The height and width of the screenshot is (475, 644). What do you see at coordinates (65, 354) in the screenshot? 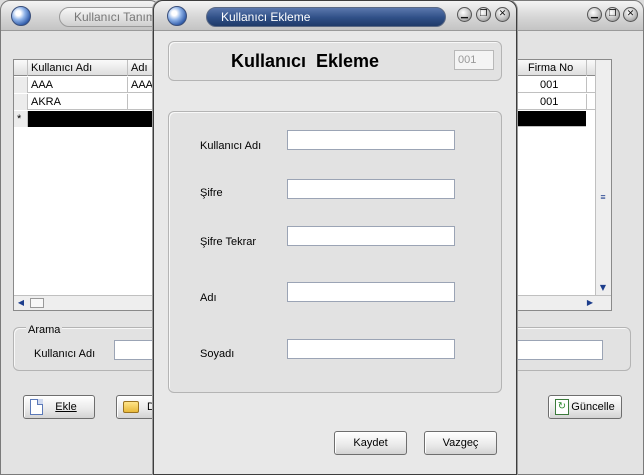
I see `search-username-label: Kullanıcı Adı` at bounding box center [65, 354].